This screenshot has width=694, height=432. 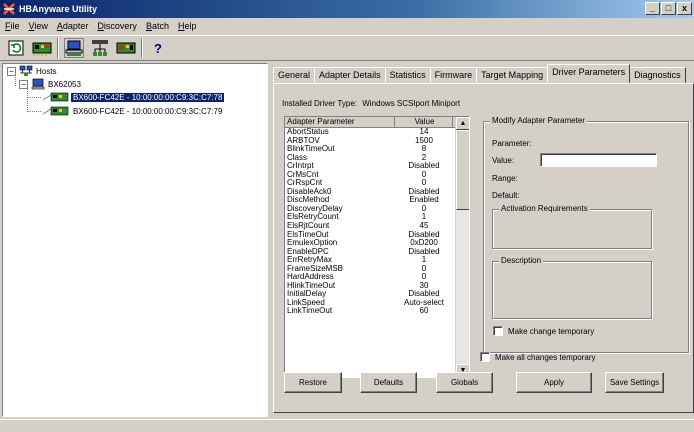 What do you see at coordinates (308, 226) in the screenshot?
I see `parameter-name: ElsRjtCount` at bounding box center [308, 226].